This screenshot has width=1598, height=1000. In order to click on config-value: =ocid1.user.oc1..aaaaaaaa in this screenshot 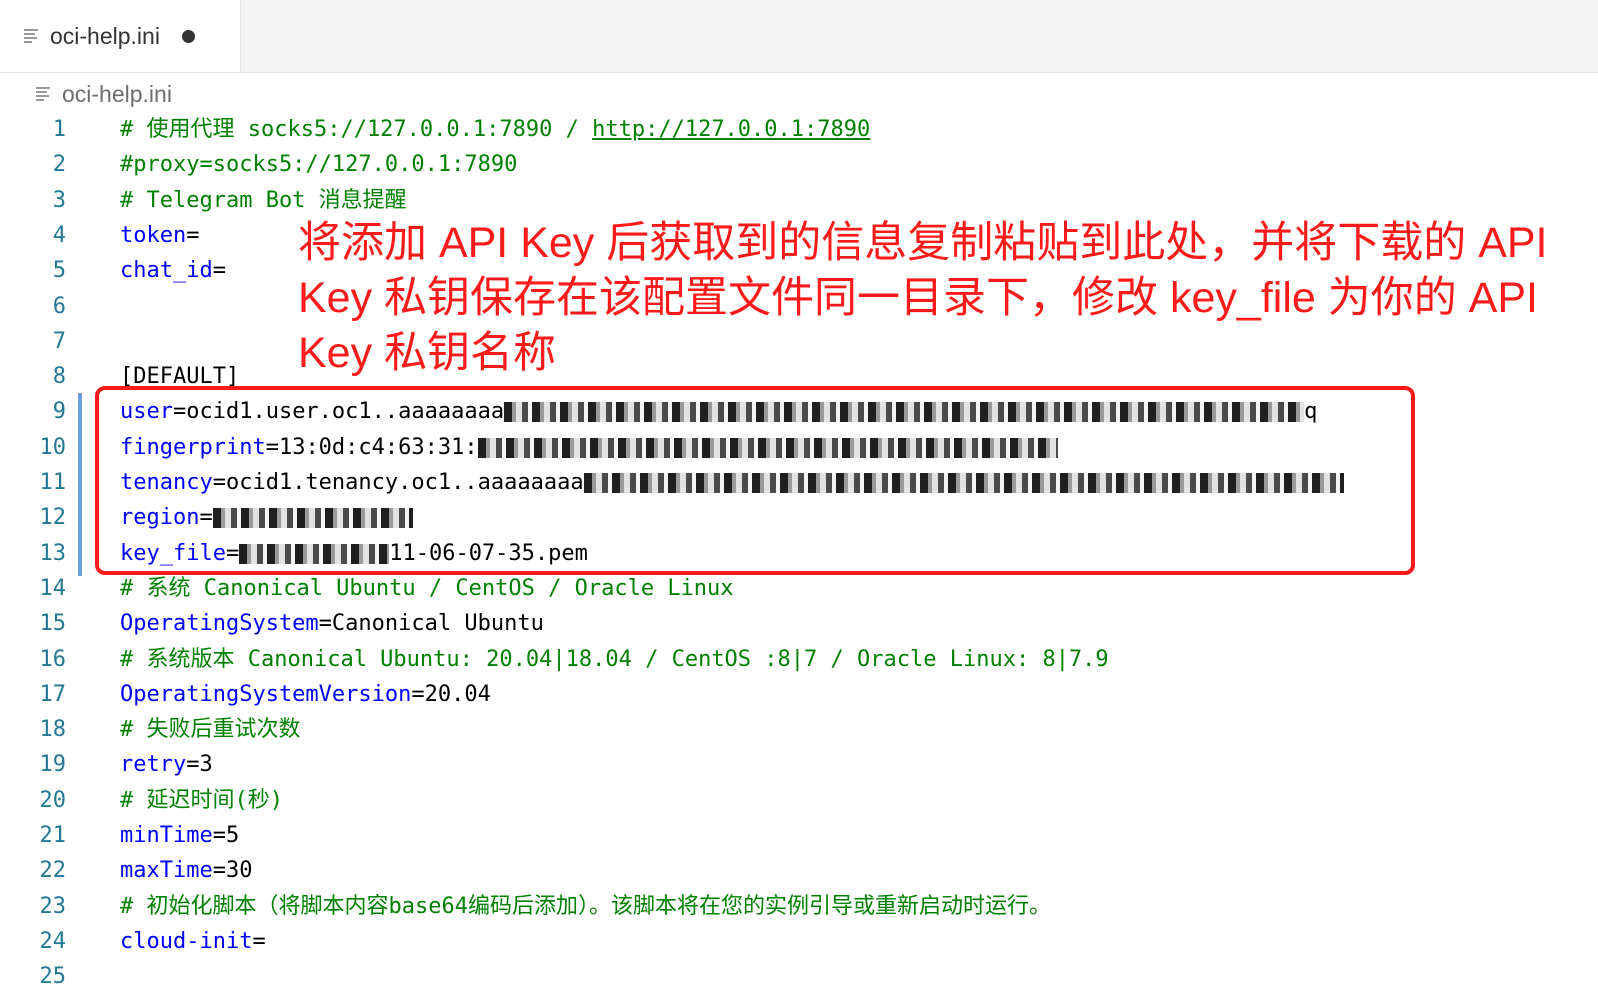, I will do `click(338, 412)`.